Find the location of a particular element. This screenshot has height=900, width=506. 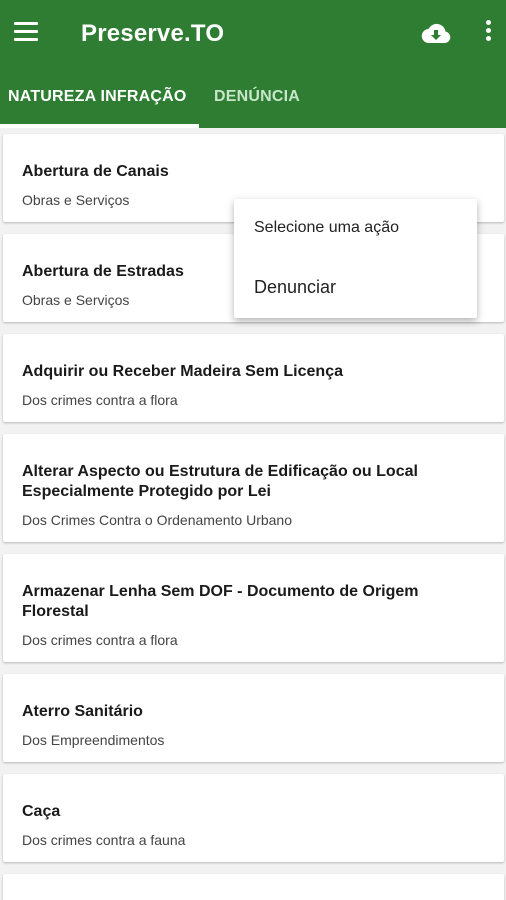

list-item: Caça Dos crimes contra a fauna is located at coordinates (253, 818).